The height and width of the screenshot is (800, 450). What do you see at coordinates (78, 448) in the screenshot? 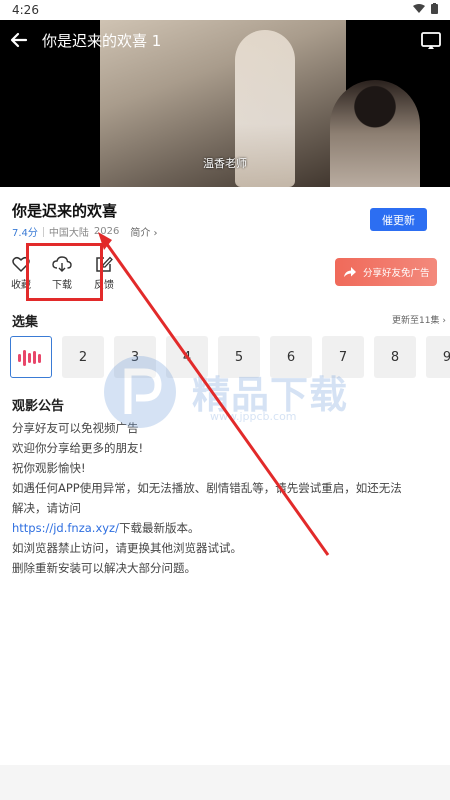
I see `notice-line: 欢迎你分享给更多的朋友!` at bounding box center [78, 448].